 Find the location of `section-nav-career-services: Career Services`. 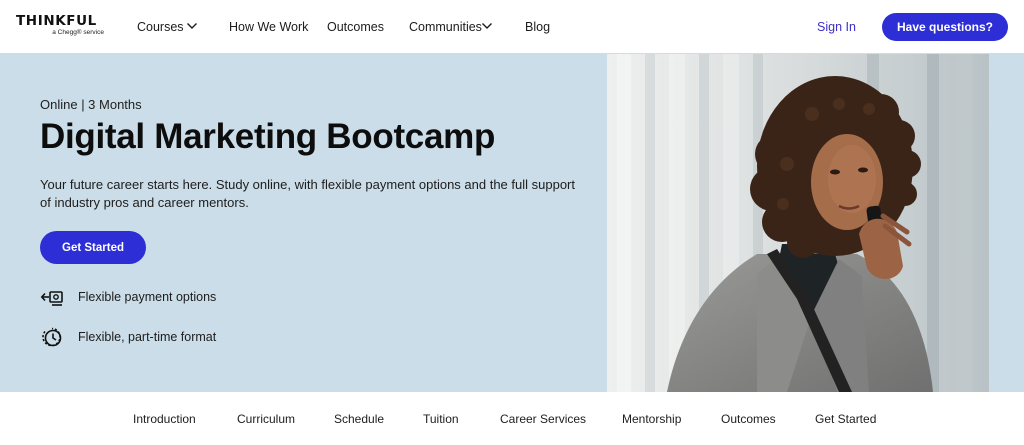

section-nav-career-services: Career Services is located at coordinates (543, 419).